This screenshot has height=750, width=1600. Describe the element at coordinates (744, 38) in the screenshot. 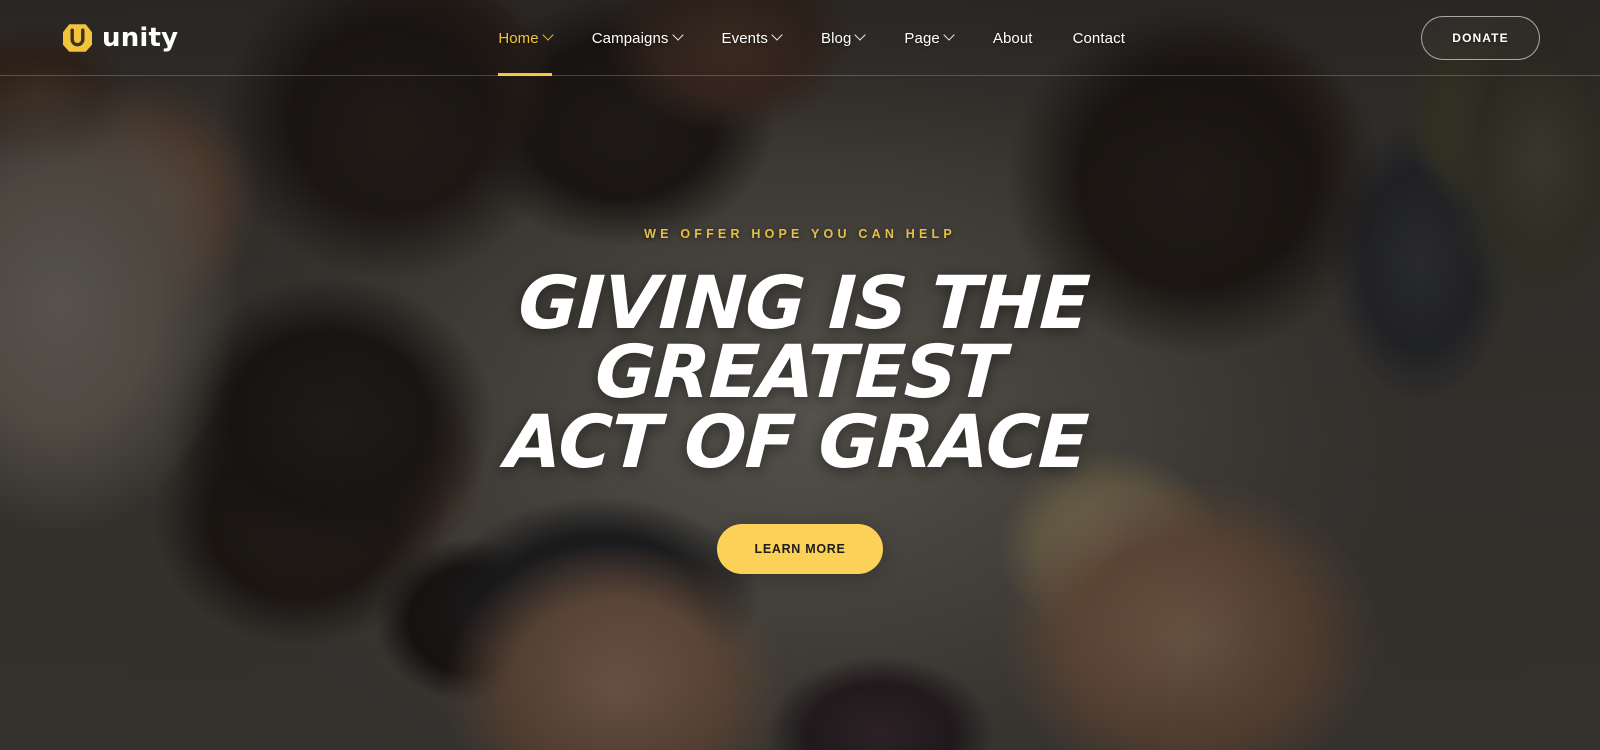

I see `nav-item-events-label: Events` at that location.